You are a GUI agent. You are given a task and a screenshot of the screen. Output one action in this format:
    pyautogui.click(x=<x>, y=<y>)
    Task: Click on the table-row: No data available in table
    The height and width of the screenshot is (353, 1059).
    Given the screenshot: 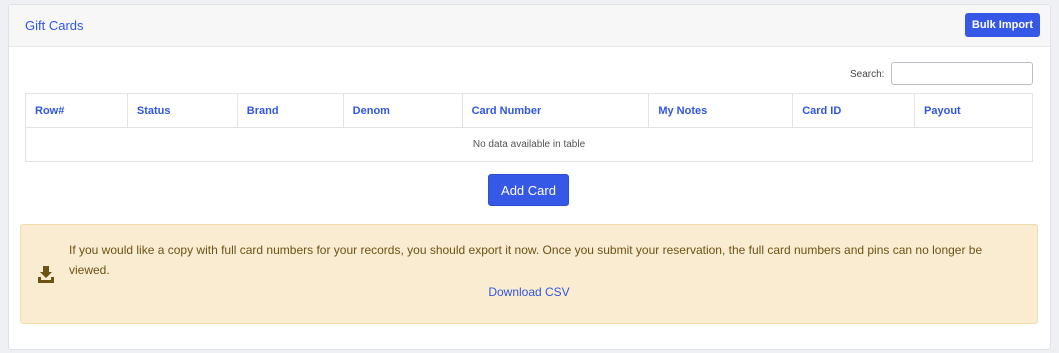 What is the action you would take?
    pyautogui.click(x=529, y=144)
    